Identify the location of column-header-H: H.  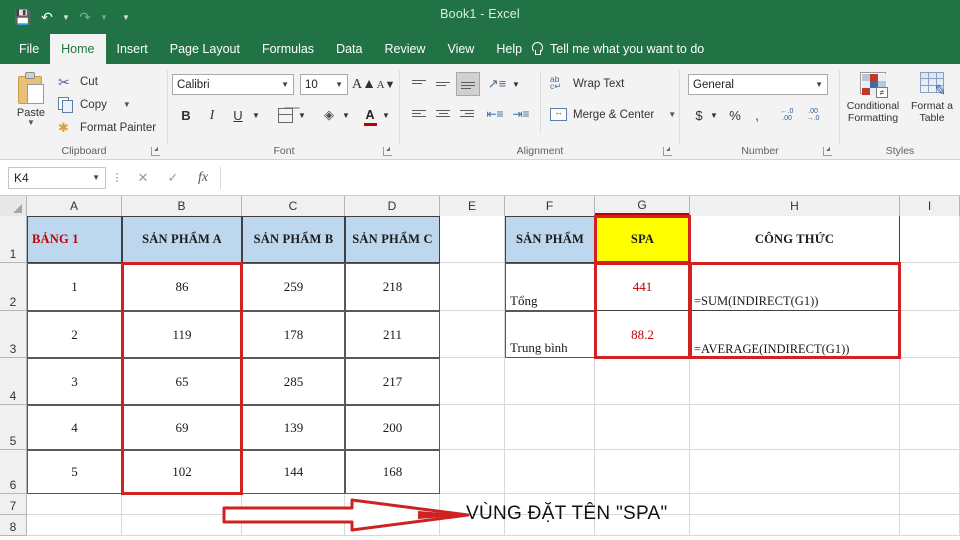
(795, 206).